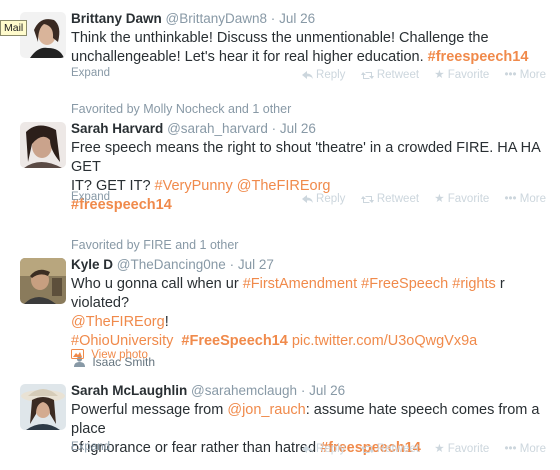 Image resolution: width=560 pixels, height=470 pixels. What do you see at coordinates (77, 354) in the screenshot?
I see `photo-icon` at bounding box center [77, 354].